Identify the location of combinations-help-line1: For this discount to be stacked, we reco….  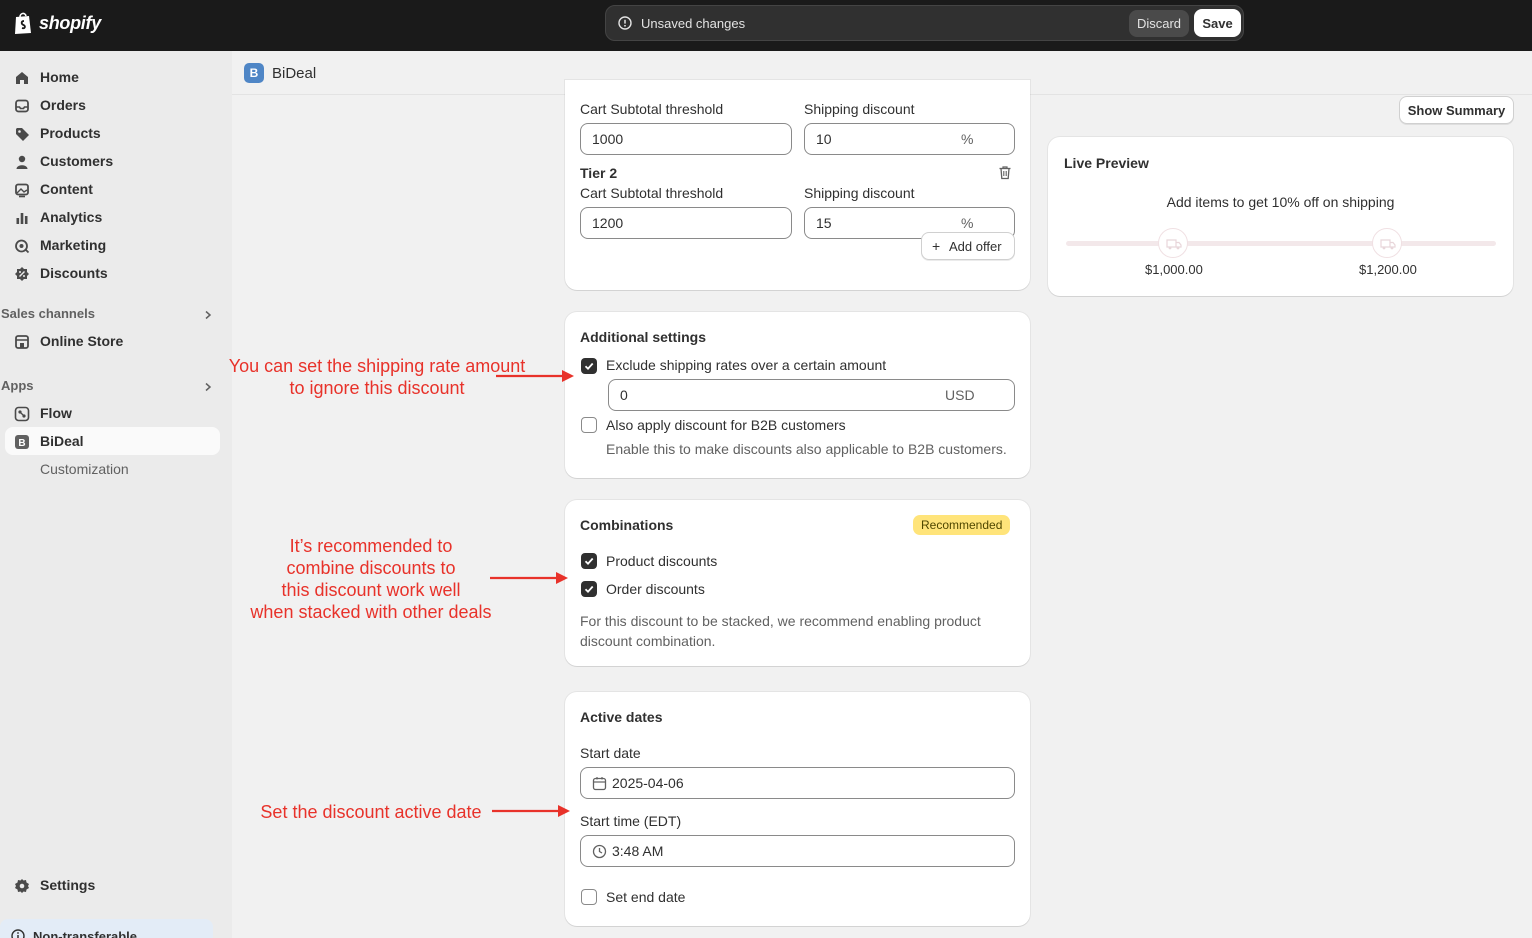
(780, 621).